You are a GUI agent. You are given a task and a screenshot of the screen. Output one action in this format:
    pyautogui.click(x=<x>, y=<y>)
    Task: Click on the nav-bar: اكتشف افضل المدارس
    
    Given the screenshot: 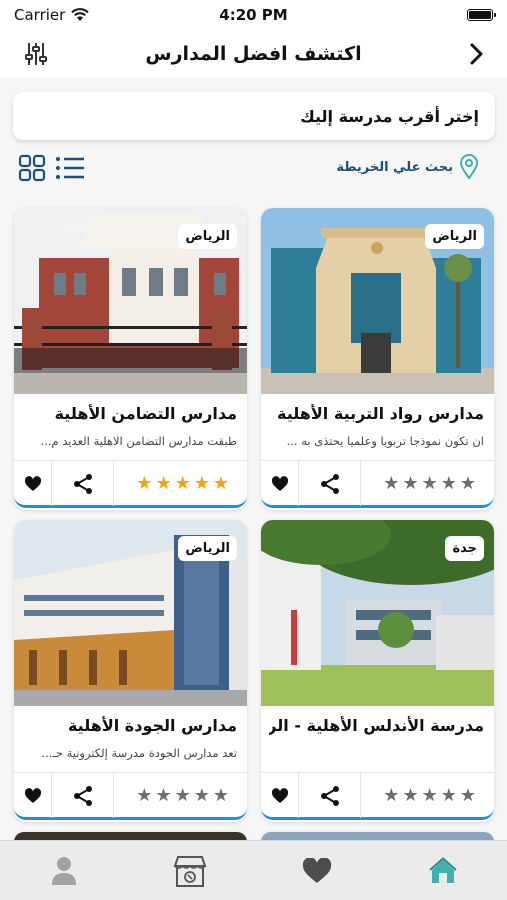 What is the action you would take?
    pyautogui.click(x=253, y=54)
    